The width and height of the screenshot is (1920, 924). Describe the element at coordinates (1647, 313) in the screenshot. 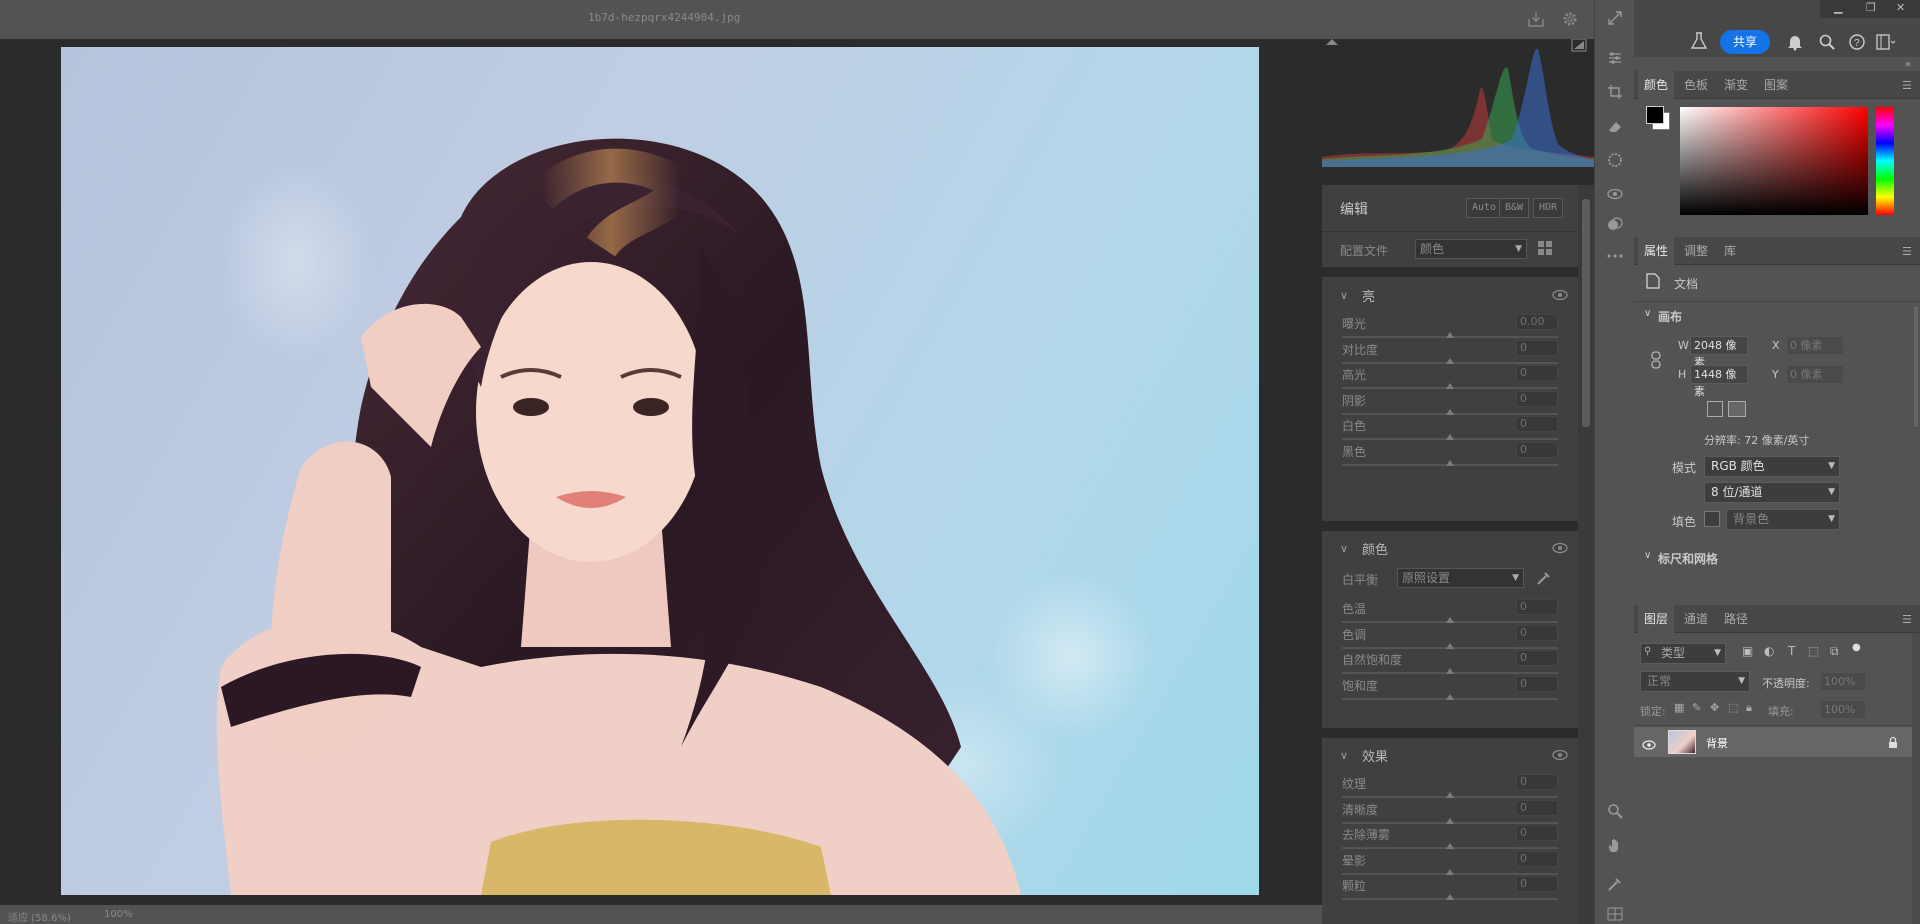

I see `chevron-down-icon: ∨` at that location.